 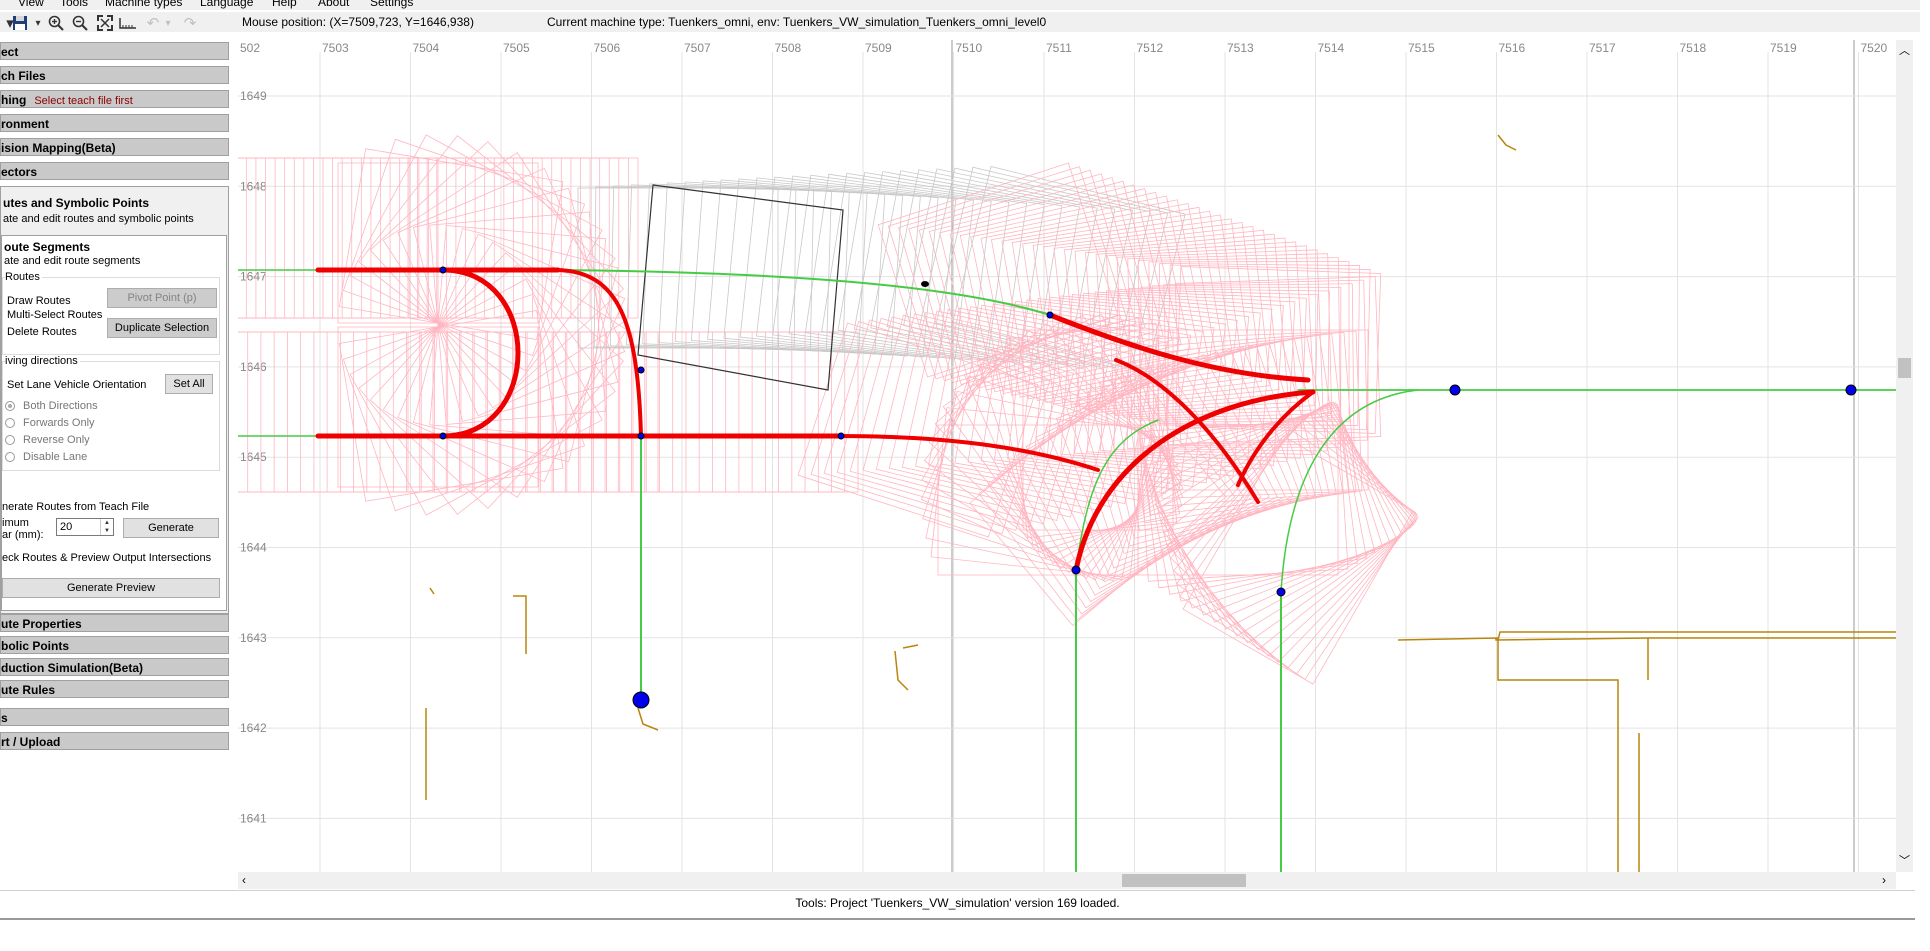 I want to click on section-symbolic-points: bolic Points, so click(x=114, y=645).